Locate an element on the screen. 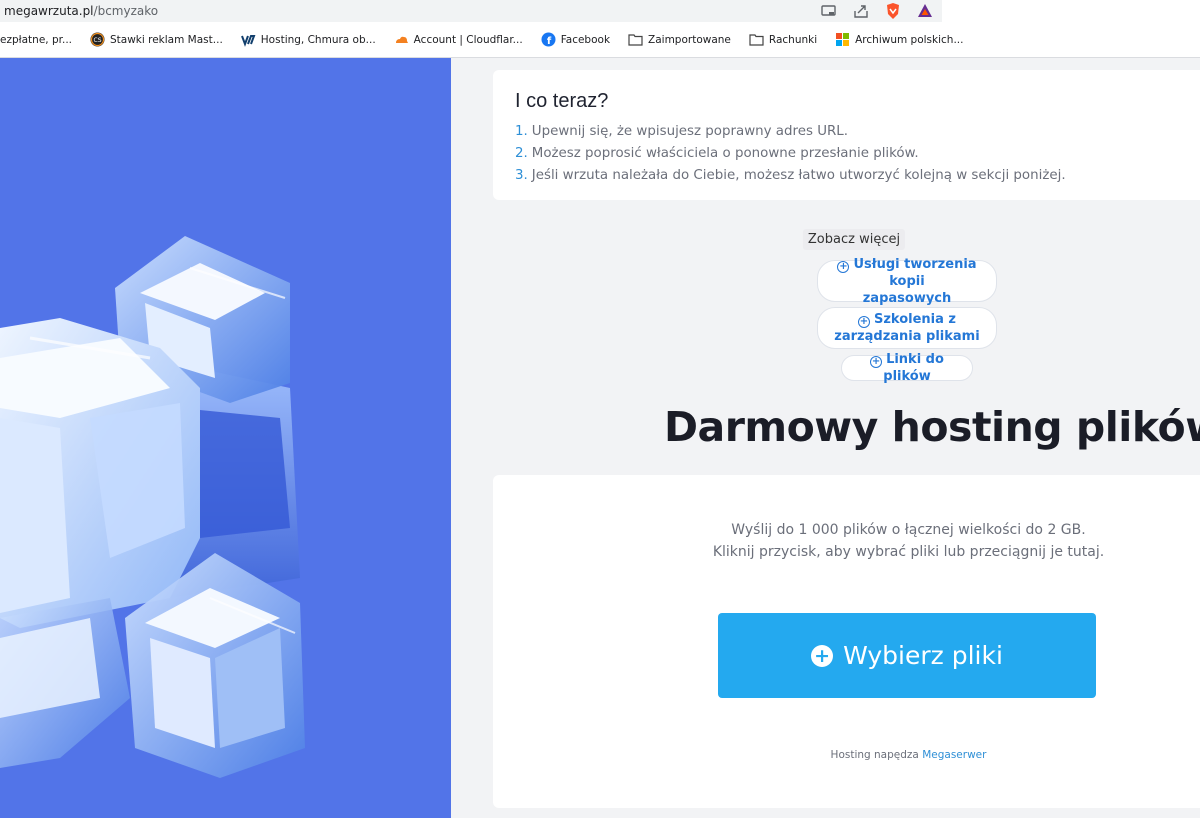 Image resolution: width=1200 pixels, height=818 pixels. tab-strip-space is located at coordinates (1071, 11).